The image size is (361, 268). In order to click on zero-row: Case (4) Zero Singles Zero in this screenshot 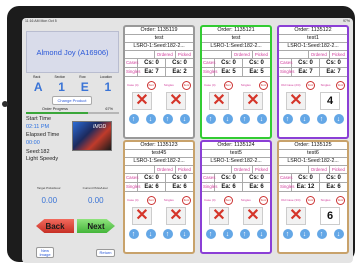, I will do `click(159, 83)`.